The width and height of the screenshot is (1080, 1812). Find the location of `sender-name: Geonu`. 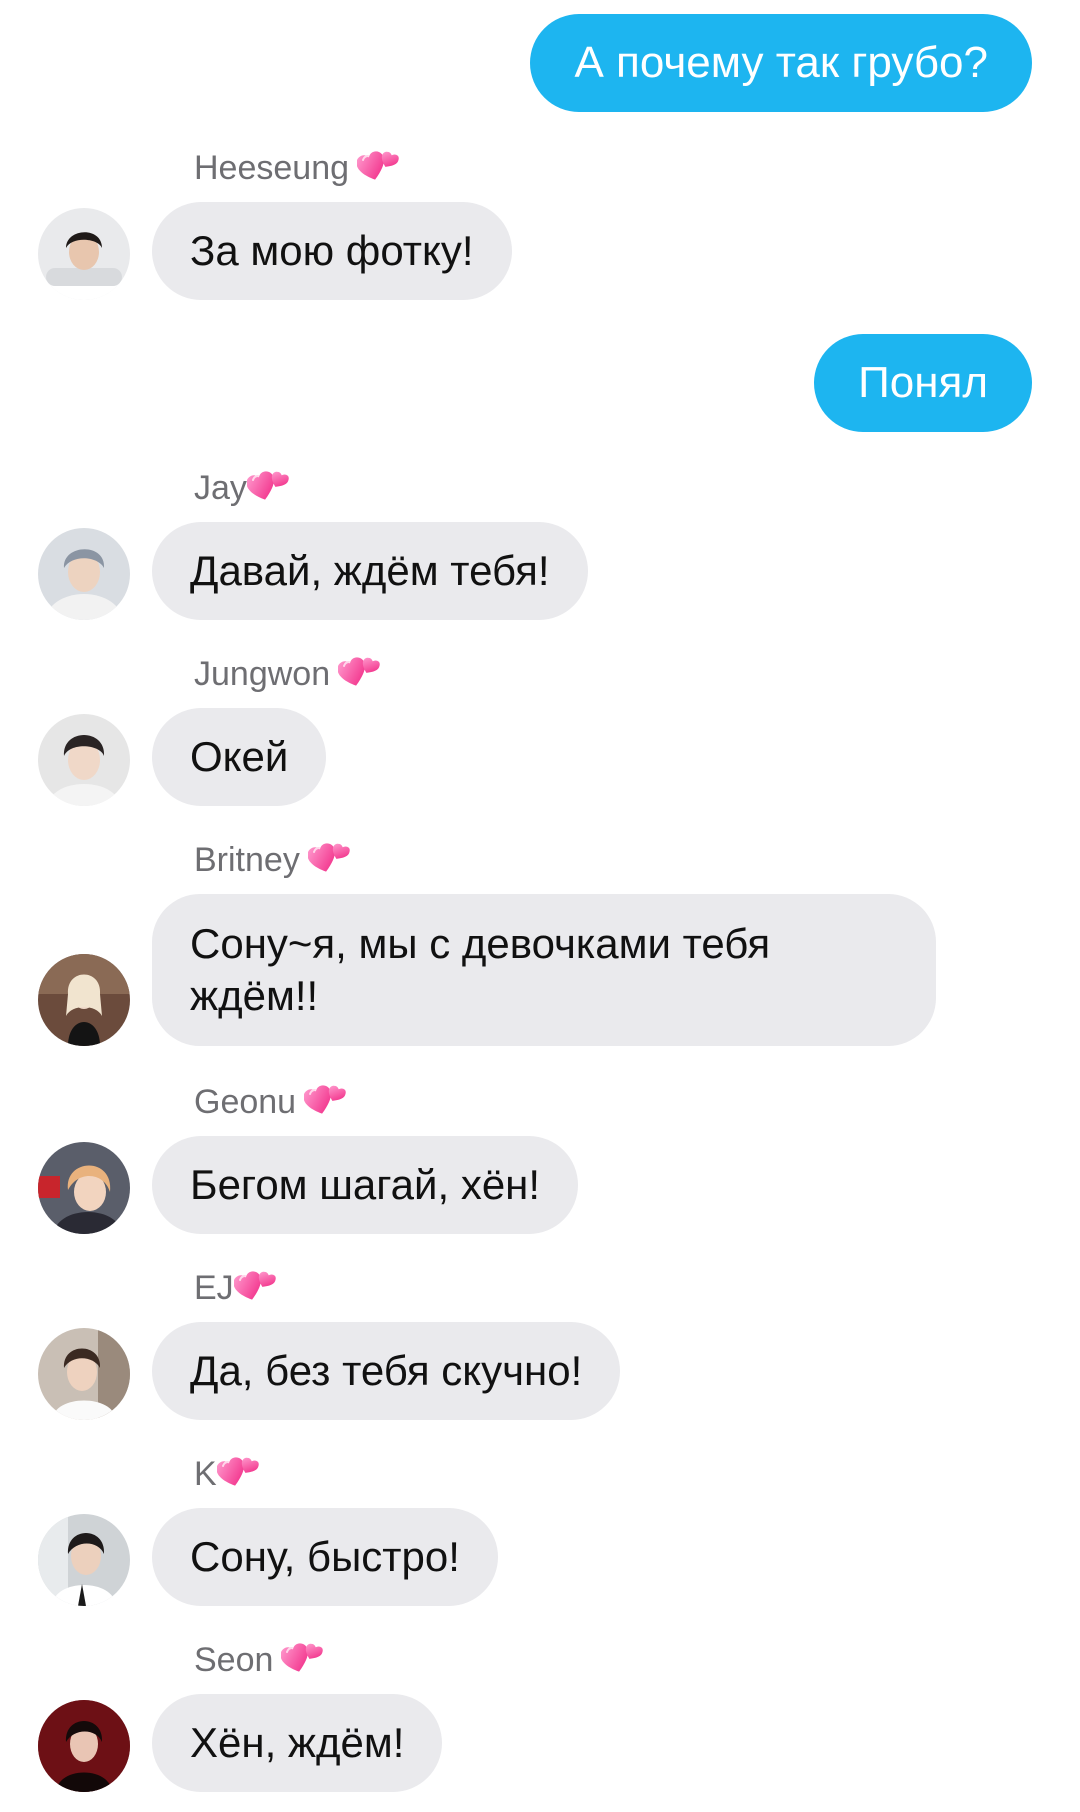

sender-name: Geonu is located at coordinates (270, 1102).